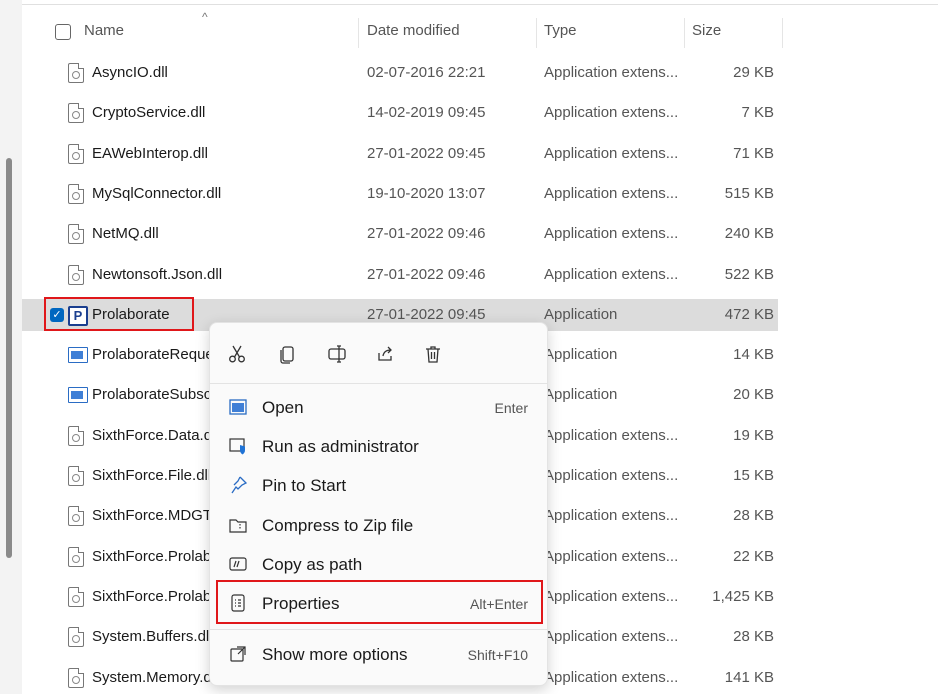 This screenshot has width=938, height=694. I want to click on menu-item-copy-as-path: Copy as path, so click(378, 564).